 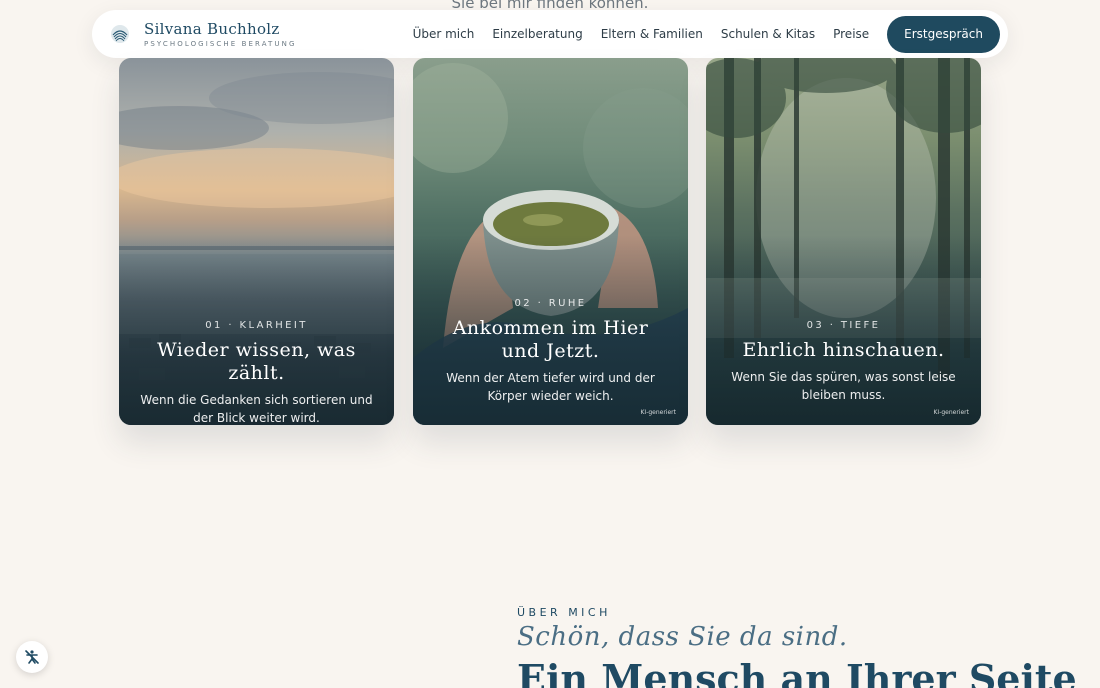 I want to click on accessibility-off-icon, so click(x=32, y=657).